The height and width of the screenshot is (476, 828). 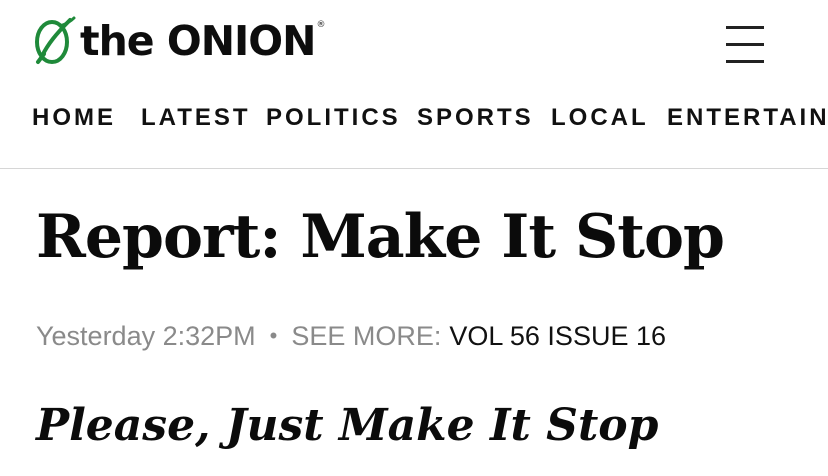 What do you see at coordinates (380, 237) in the screenshot?
I see `article-headline: Report: Make It Stop` at bounding box center [380, 237].